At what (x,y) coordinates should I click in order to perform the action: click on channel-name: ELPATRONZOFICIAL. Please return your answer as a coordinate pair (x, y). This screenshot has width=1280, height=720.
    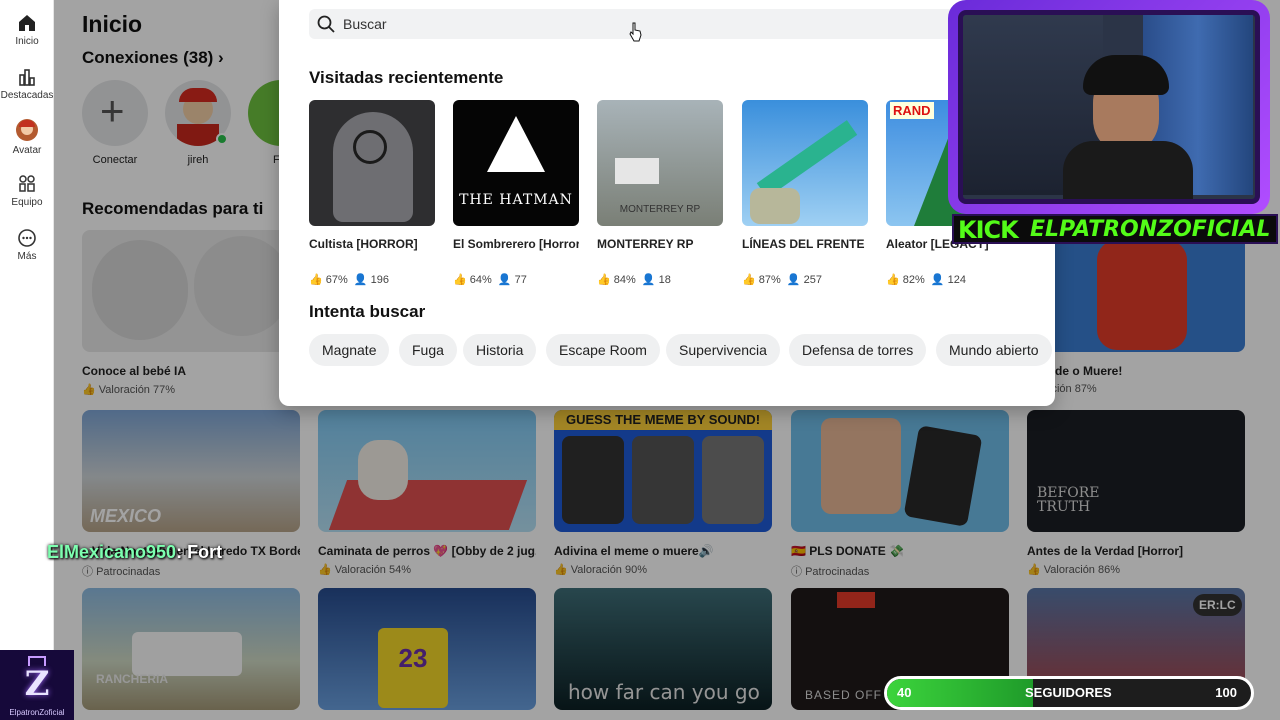
    Looking at the image, I should click on (1150, 229).